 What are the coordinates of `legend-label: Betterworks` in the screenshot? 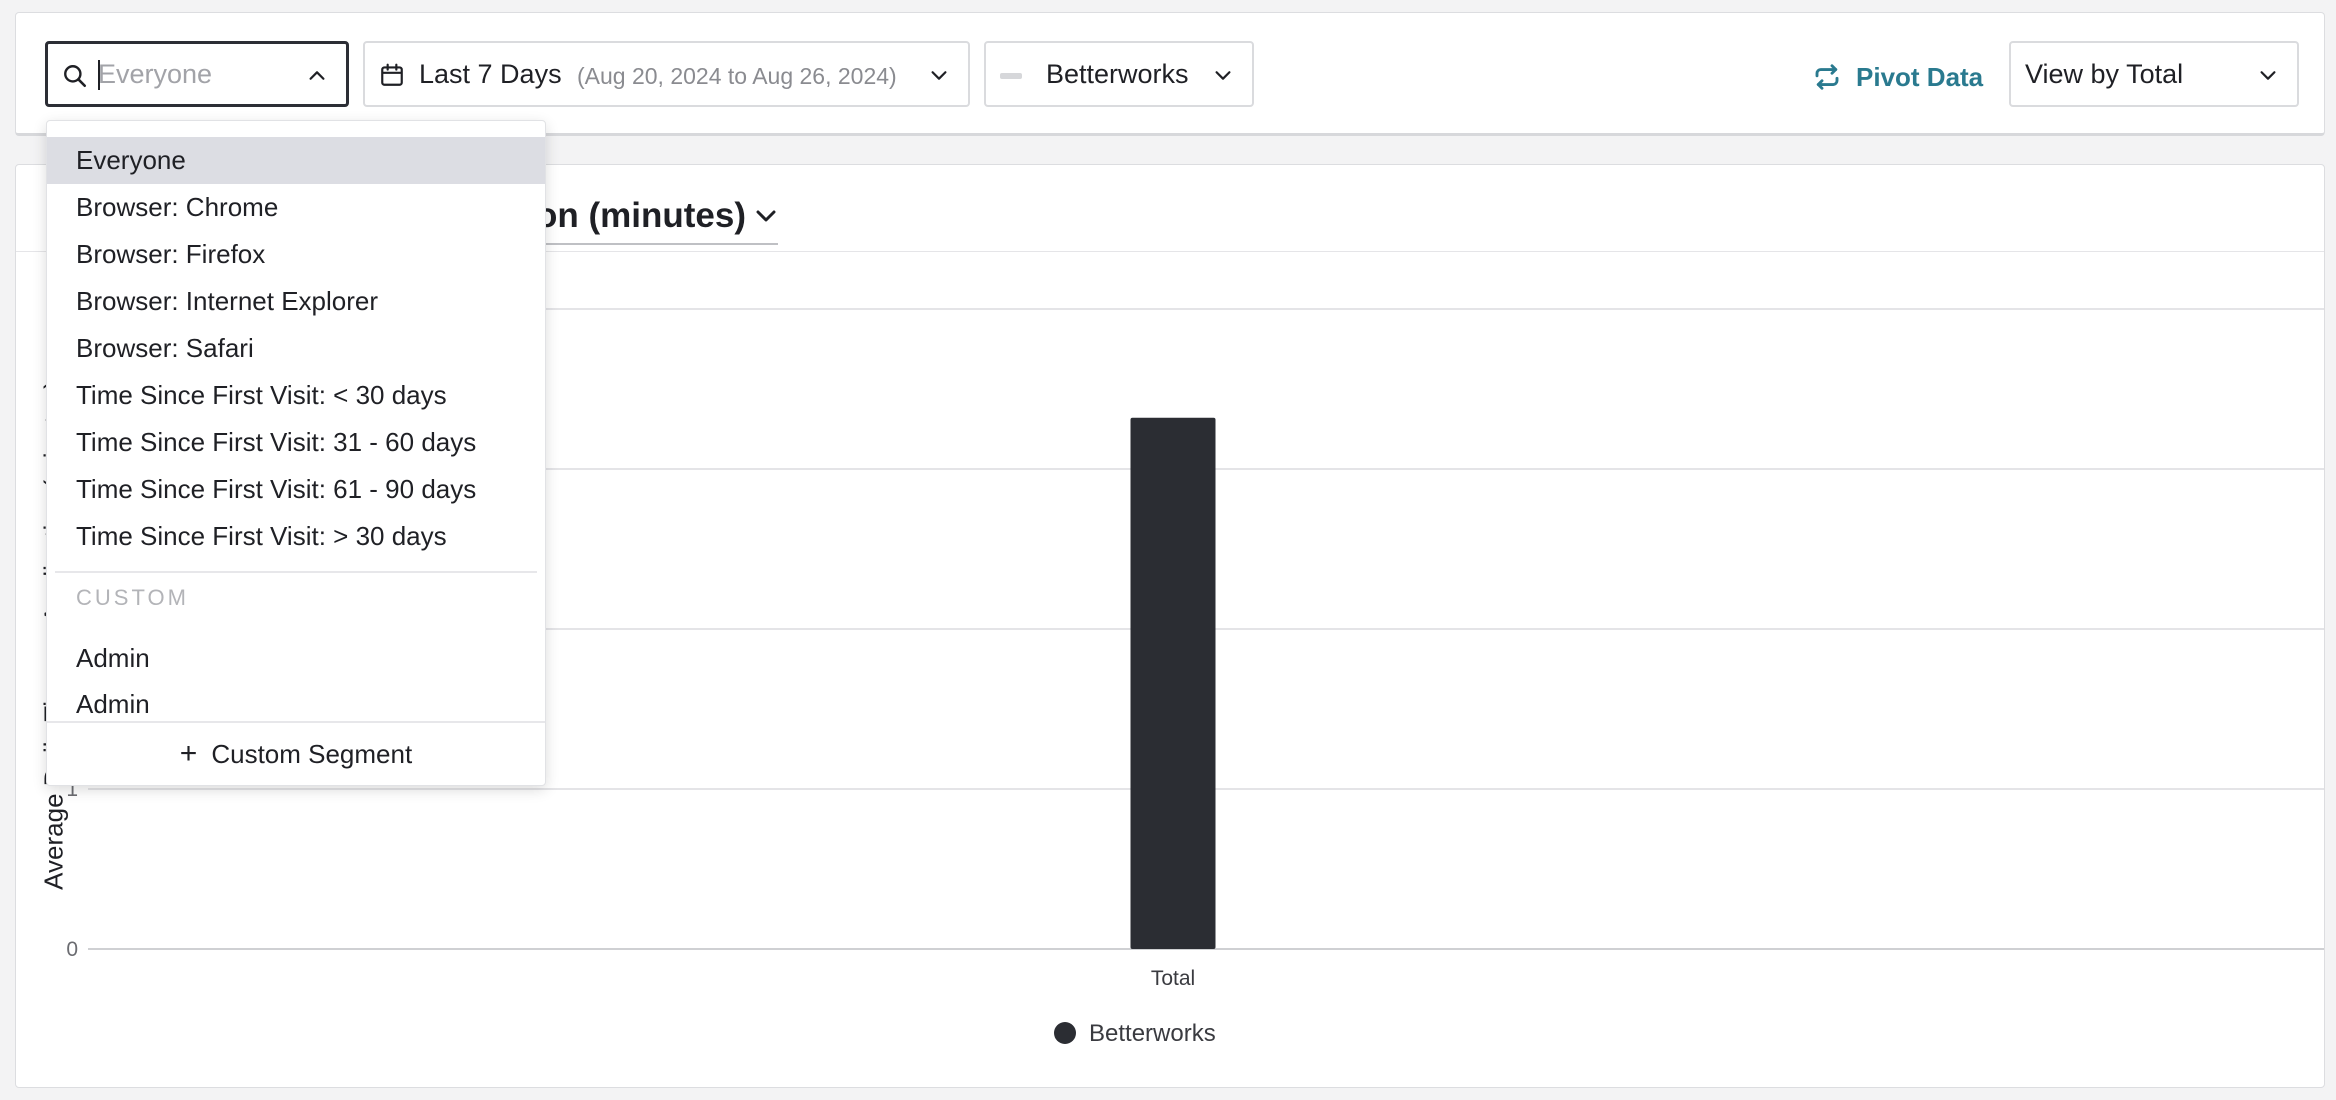 It's located at (1152, 1033).